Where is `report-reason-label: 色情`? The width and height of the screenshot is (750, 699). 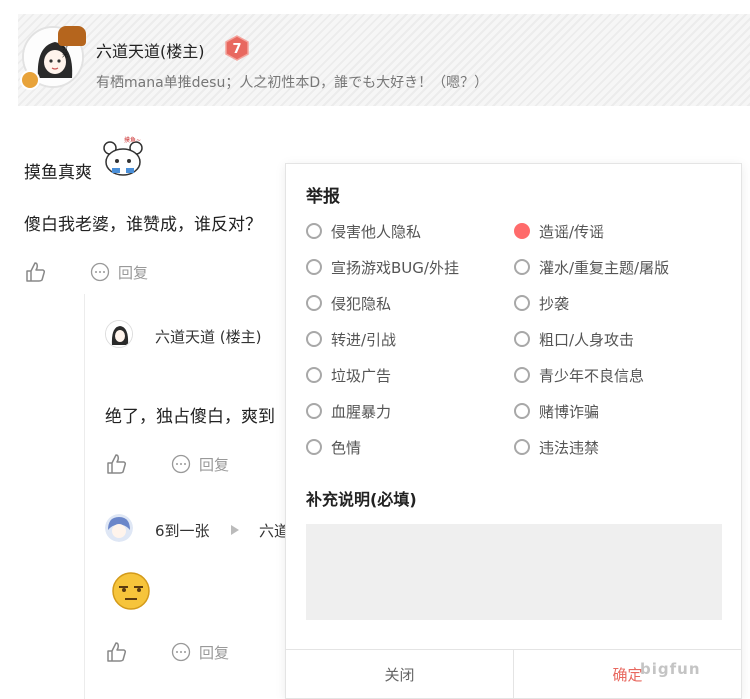
report-reason-label: 色情 is located at coordinates (346, 447).